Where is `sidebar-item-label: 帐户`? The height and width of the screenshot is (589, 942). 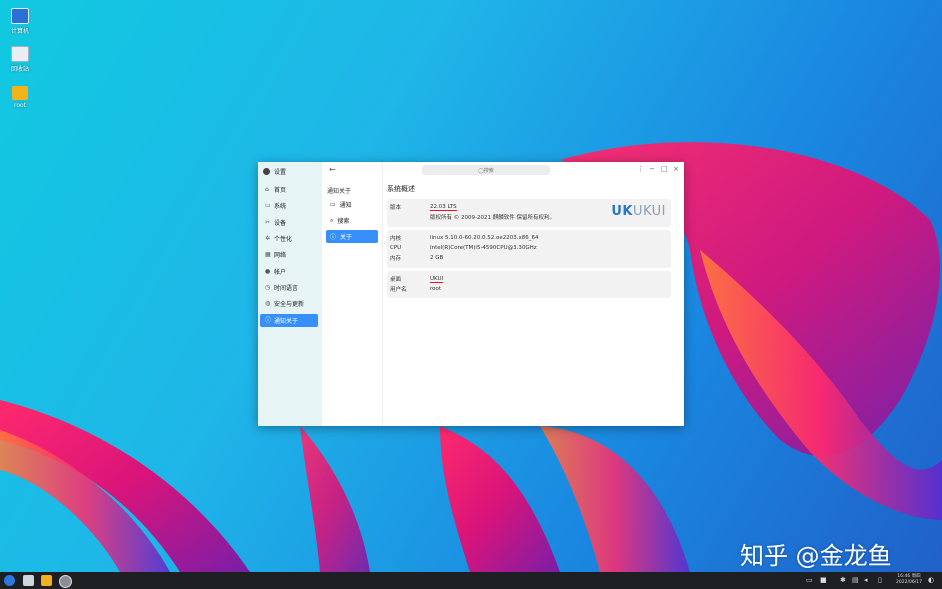
sidebar-item-label: 帐户 is located at coordinates (280, 272).